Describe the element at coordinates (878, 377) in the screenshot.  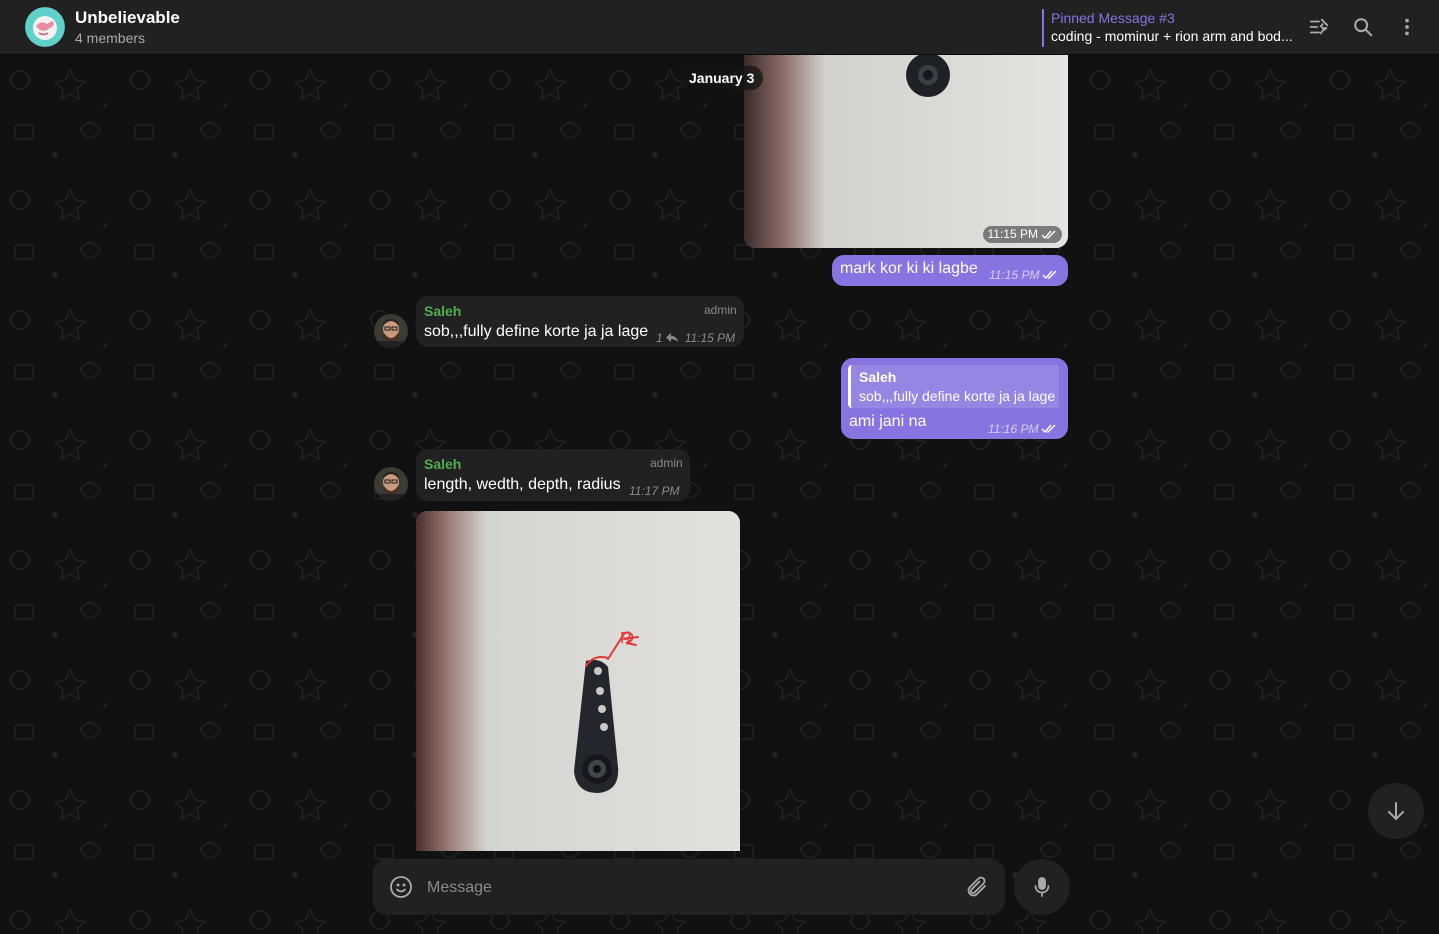
I see `reply-sender: Saleh` at that location.